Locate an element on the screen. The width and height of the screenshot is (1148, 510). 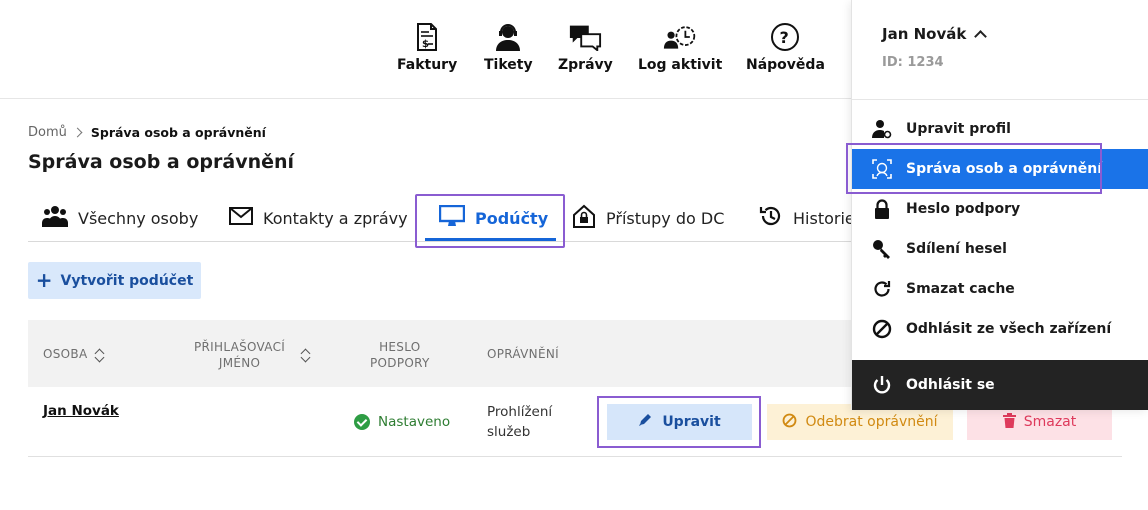
trash-icon is located at coordinates (1009, 422).